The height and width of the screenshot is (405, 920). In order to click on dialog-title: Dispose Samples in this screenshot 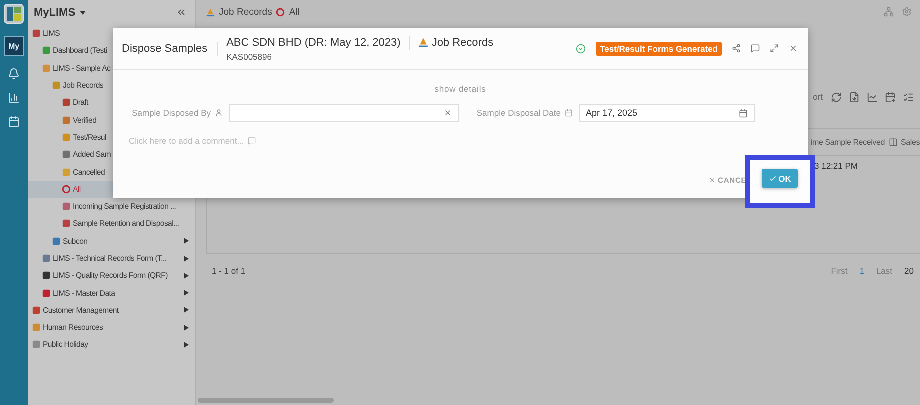, I will do `click(165, 48)`.